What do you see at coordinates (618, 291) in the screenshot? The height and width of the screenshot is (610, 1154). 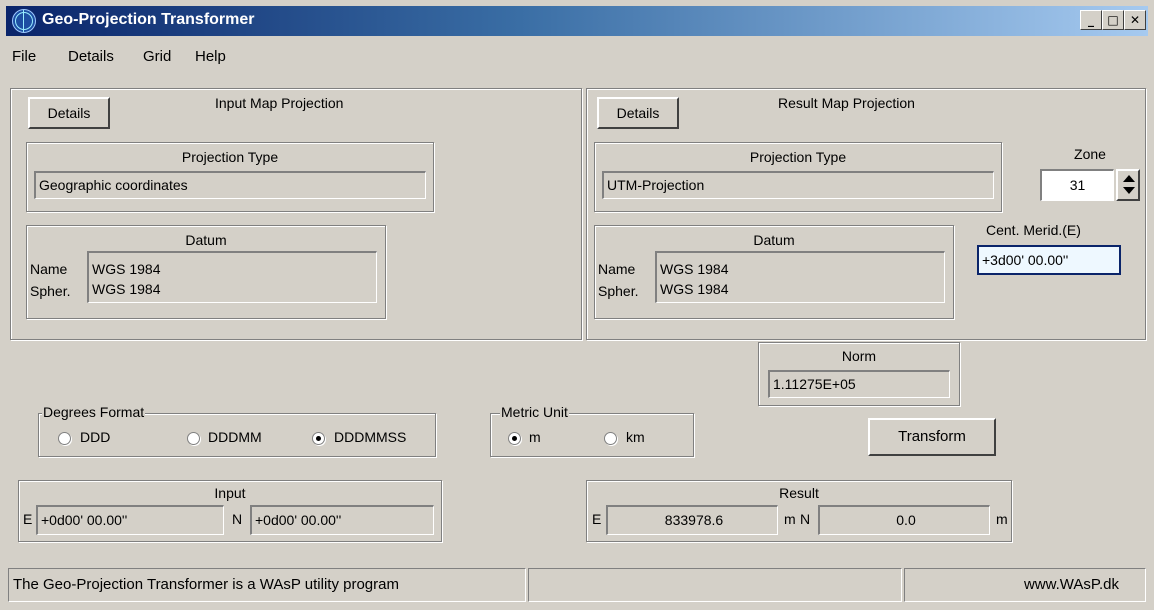 I see `result-datum-spheroid-label: Spher.` at bounding box center [618, 291].